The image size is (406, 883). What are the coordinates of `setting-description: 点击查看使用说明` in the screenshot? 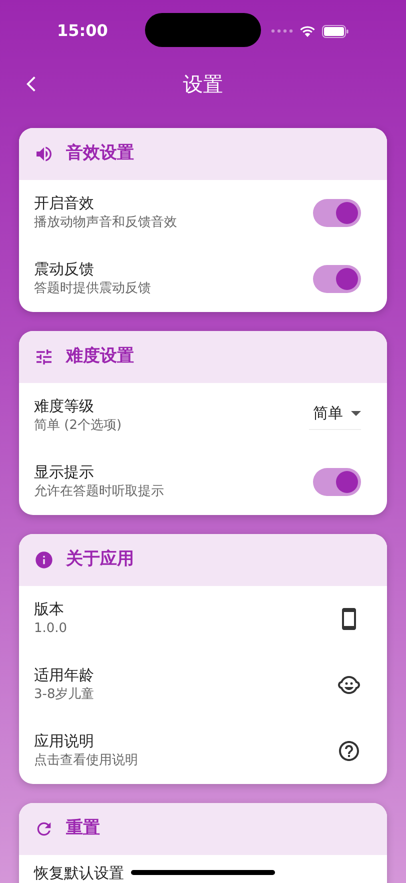 It's located at (86, 761).